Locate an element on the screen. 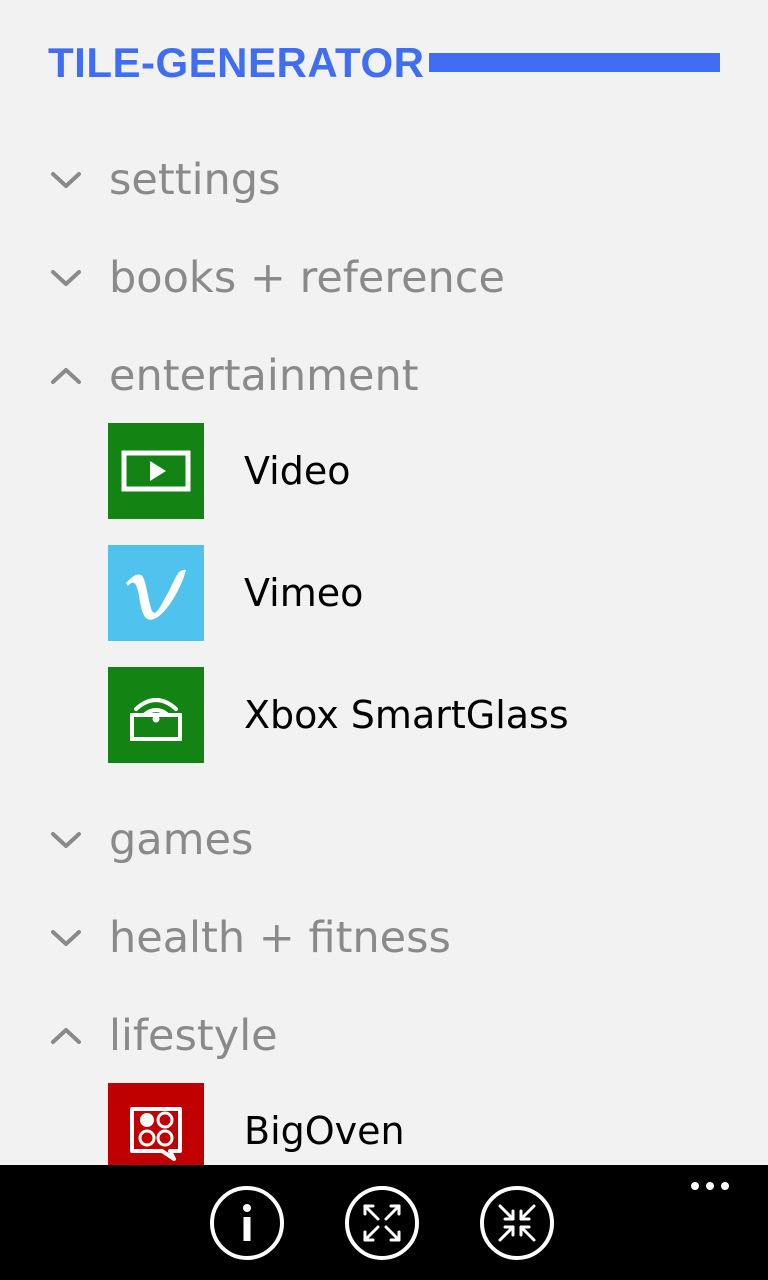  collapse-icon is located at coordinates (517, 1223).